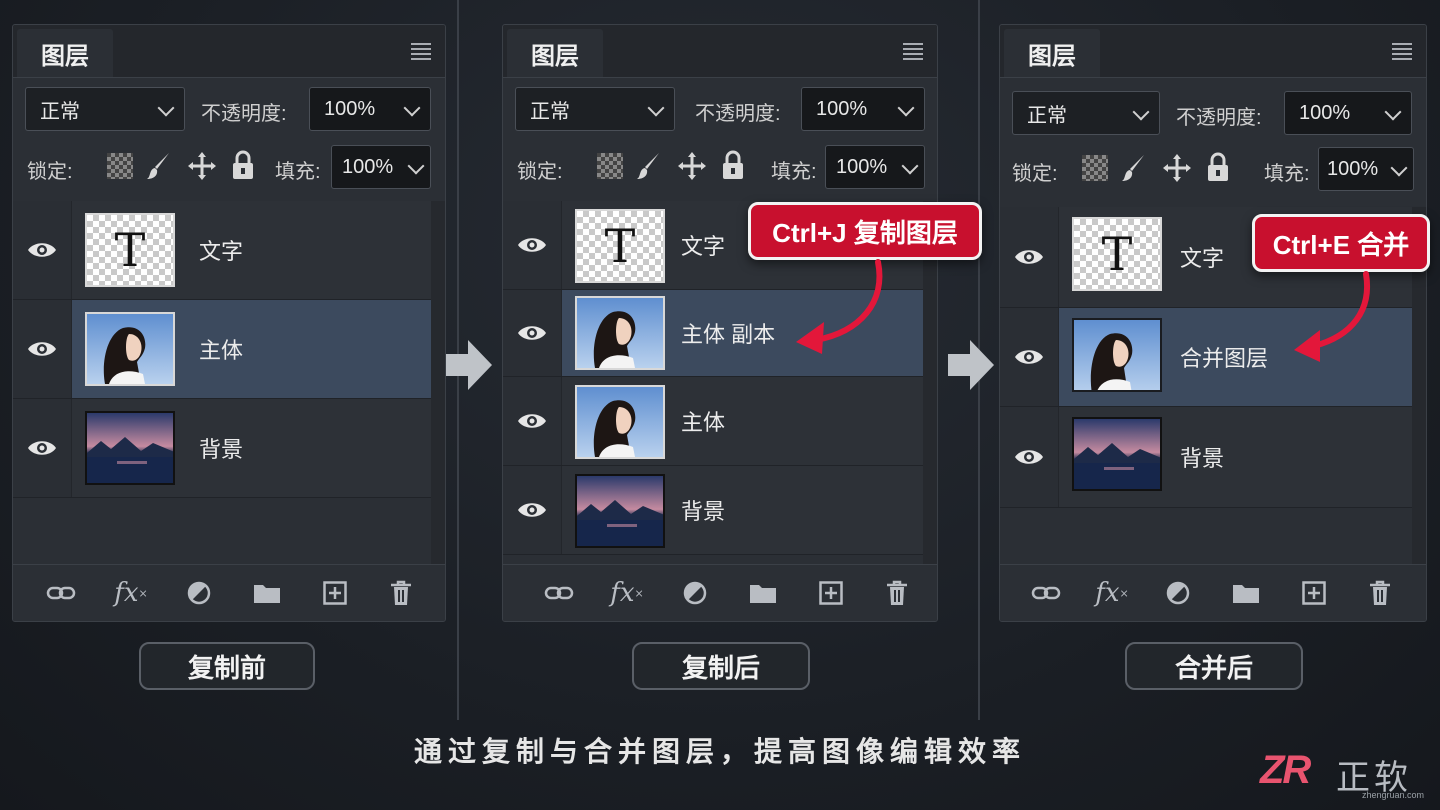 The height and width of the screenshot is (810, 1440). What do you see at coordinates (719, 751) in the screenshot?
I see `bottom-caption: 通过复制与合并图层，提高图像编辑效率` at bounding box center [719, 751].